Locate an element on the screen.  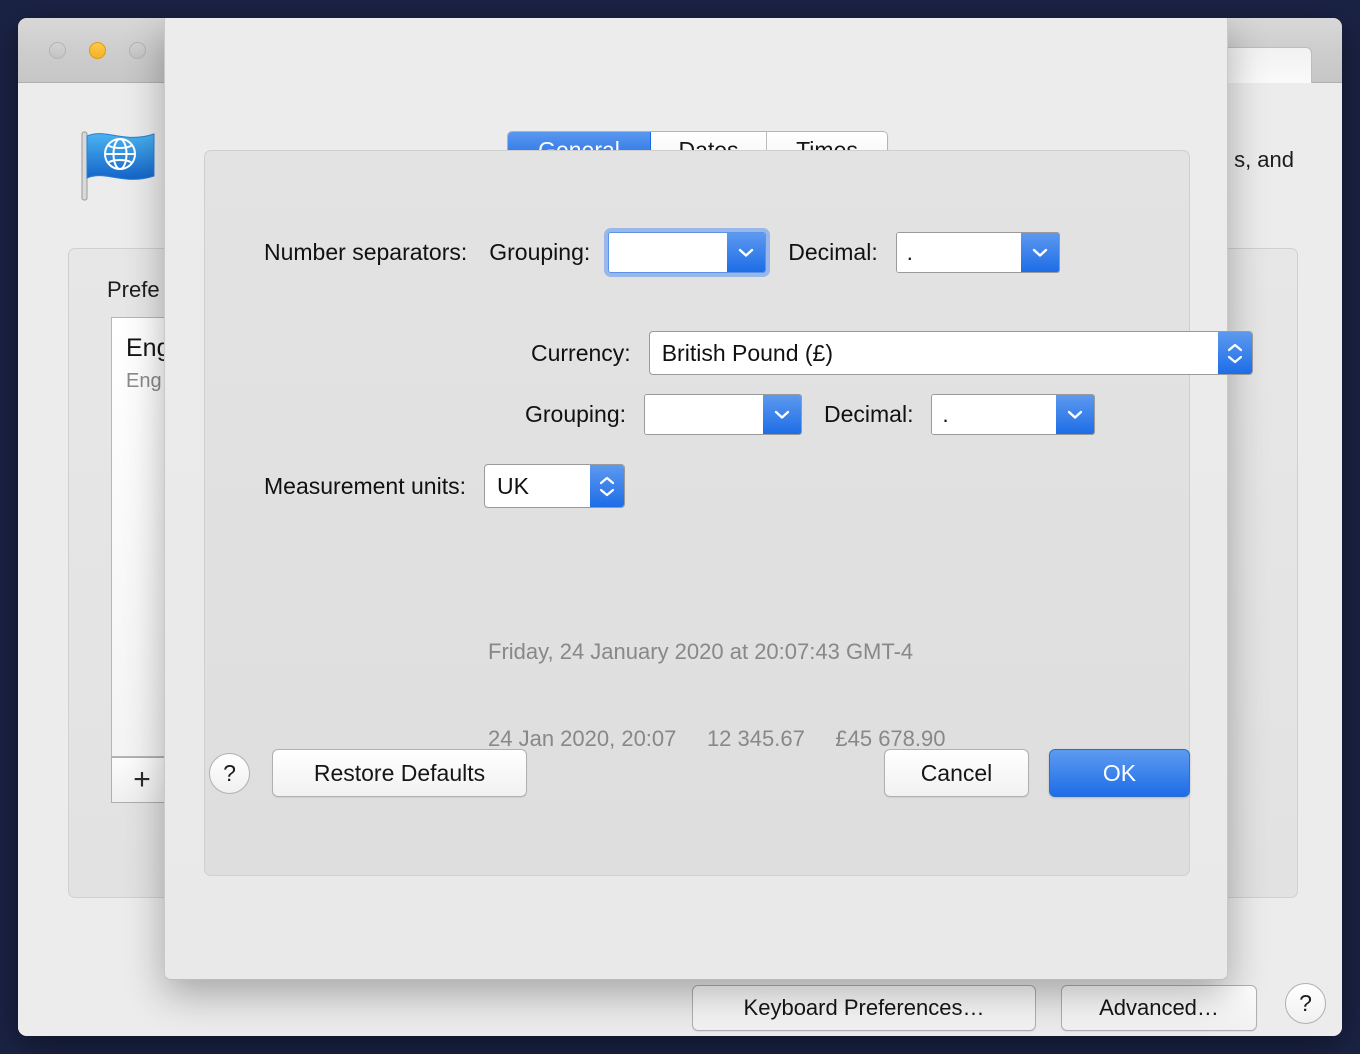
number-grouping-label: Grouping: is located at coordinates (540, 252).